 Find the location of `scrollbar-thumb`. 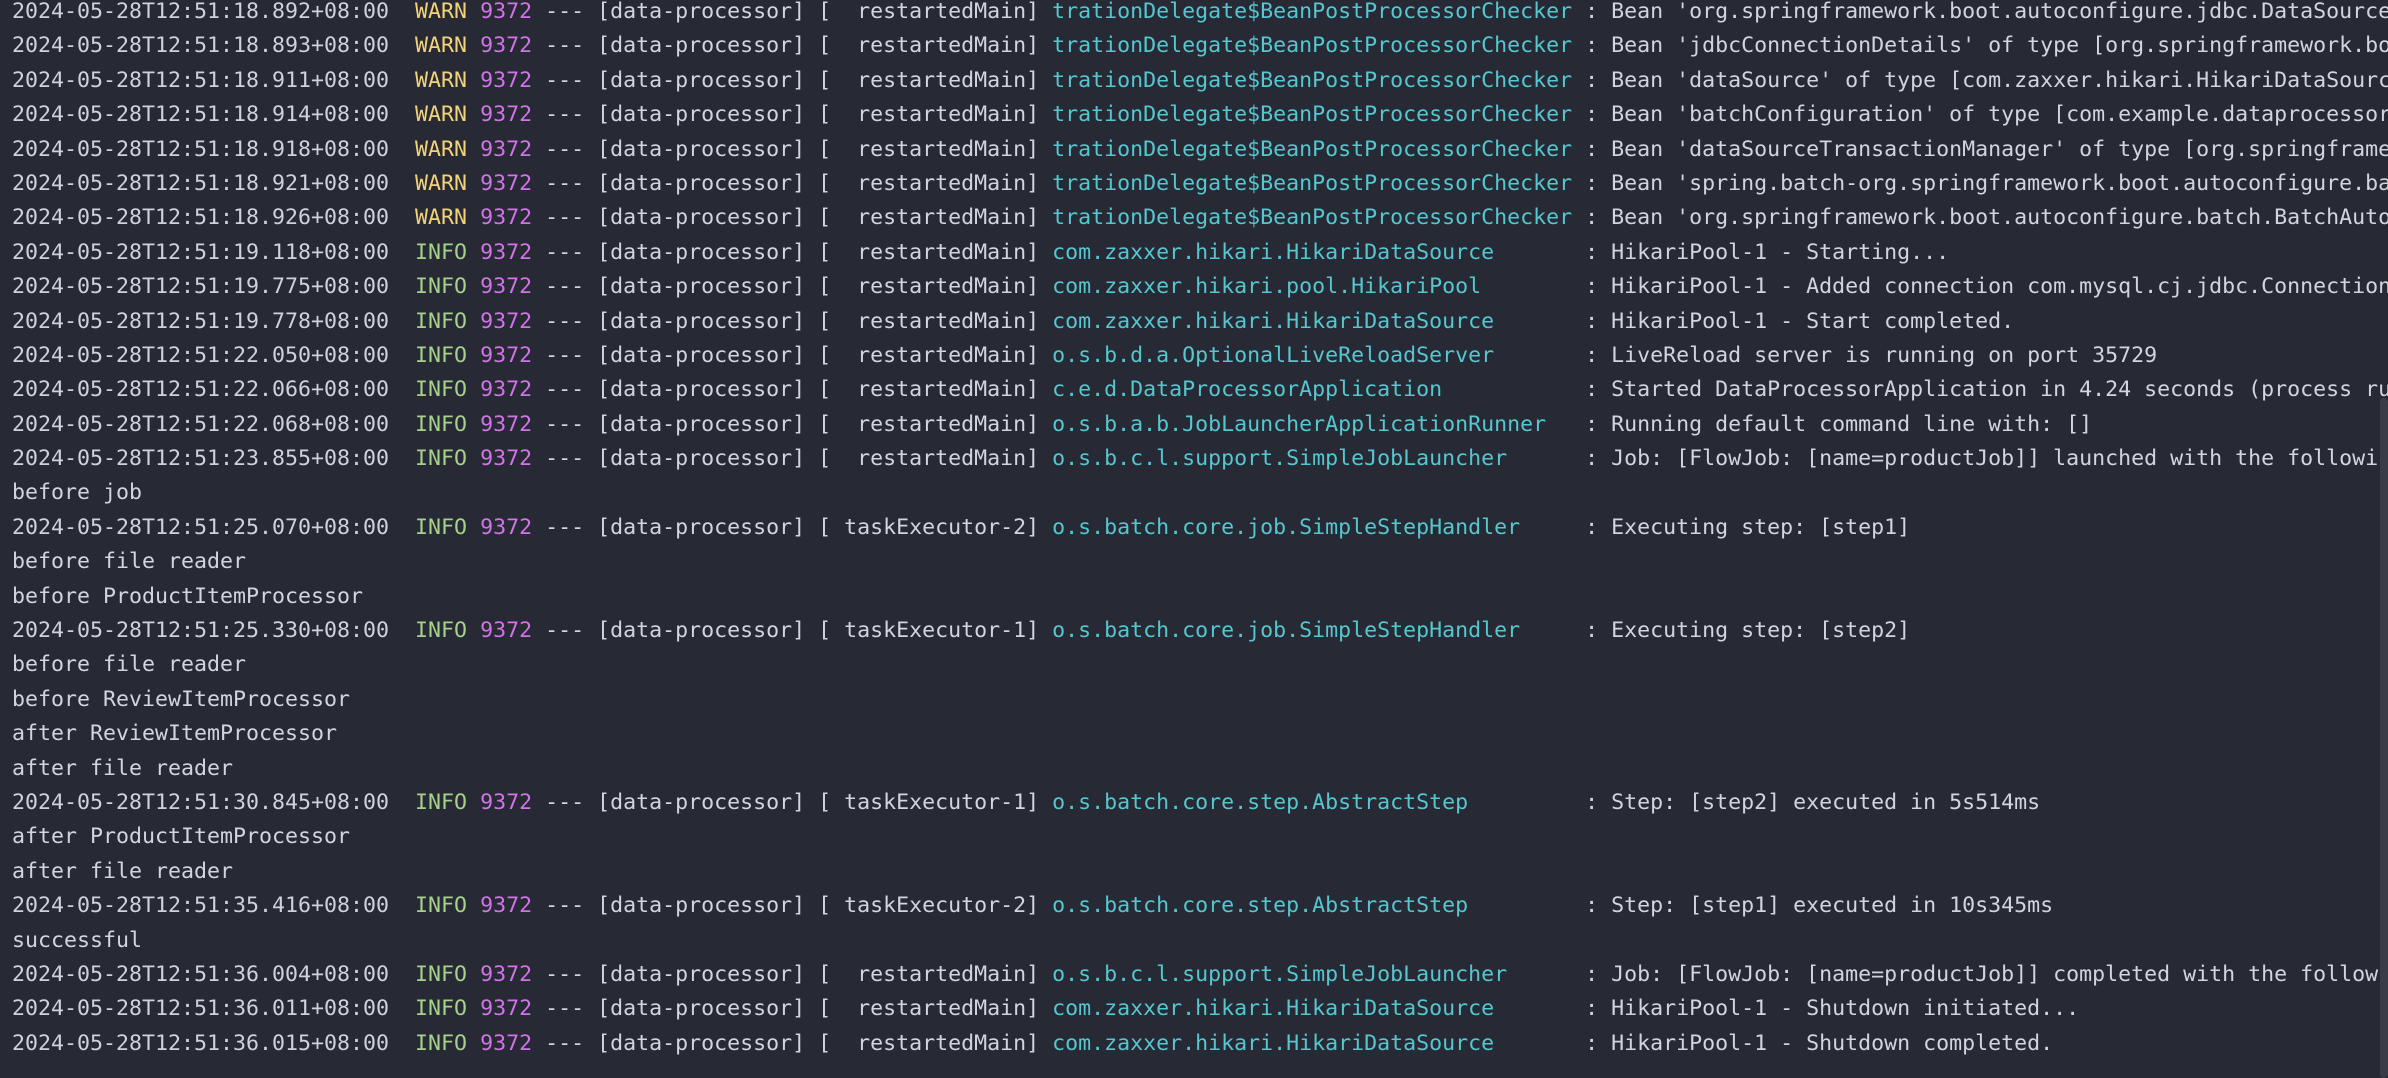

scrollbar-thumb is located at coordinates (2384, 738).